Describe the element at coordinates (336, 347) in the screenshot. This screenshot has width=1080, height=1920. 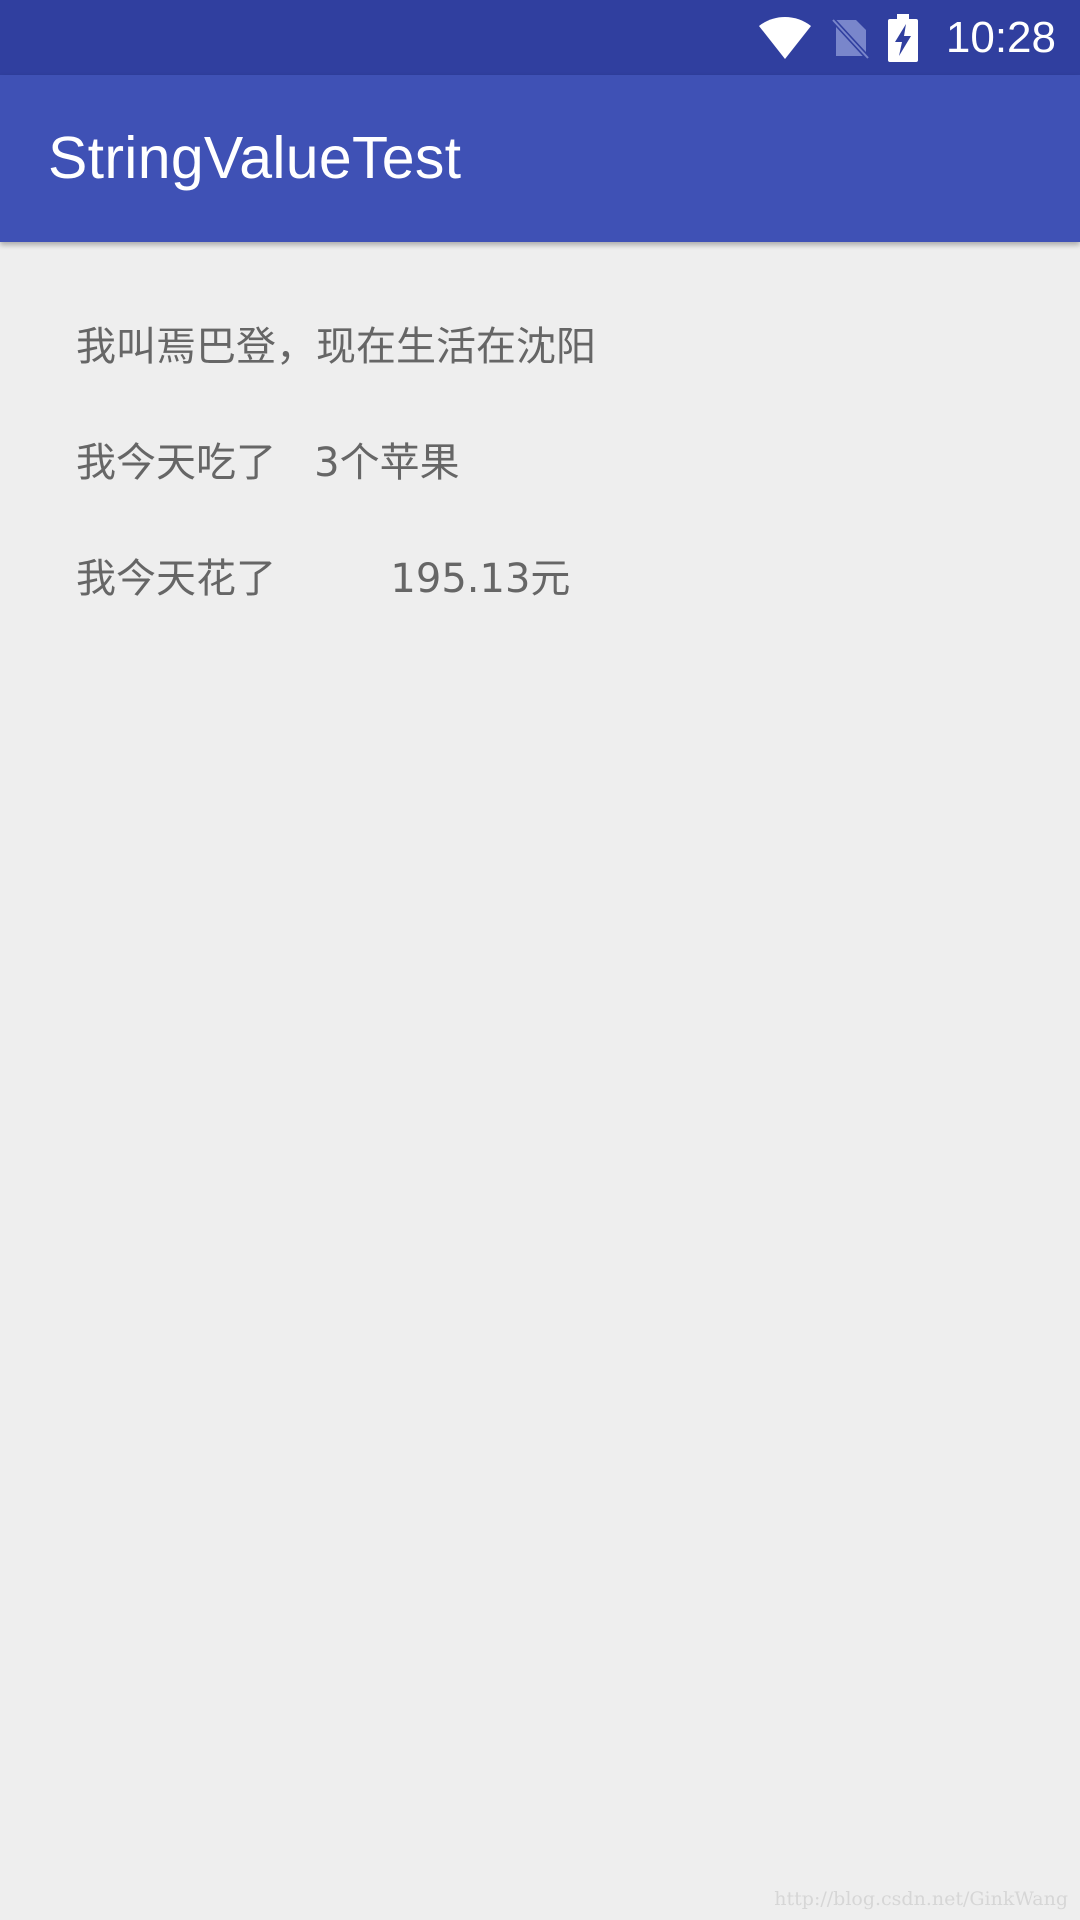
I see `text-line-name: 我叫焉巴登，现在生活在沈阳` at that location.